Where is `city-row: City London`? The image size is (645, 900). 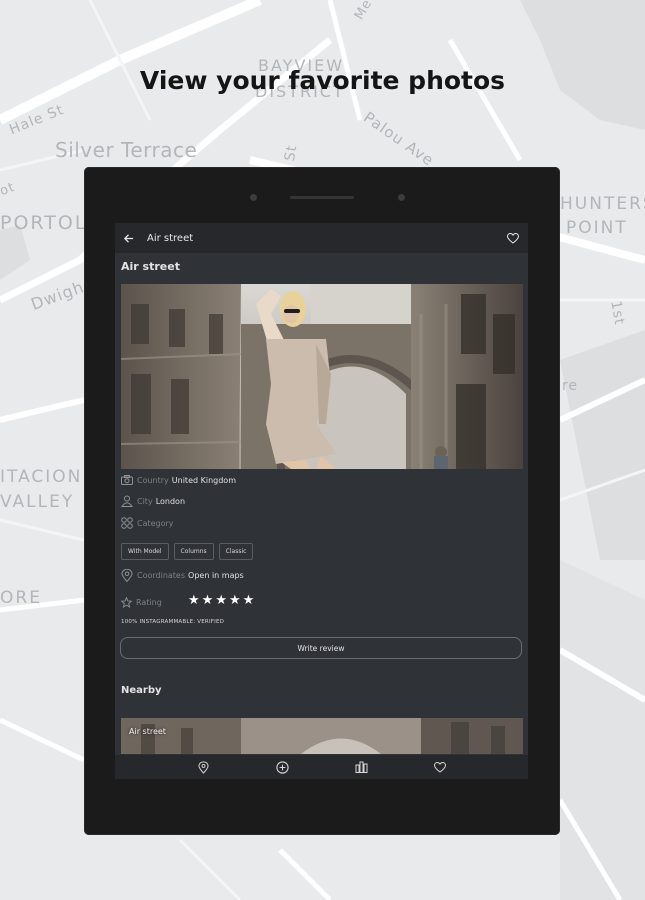
city-row: City London is located at coordinates (153, 501).